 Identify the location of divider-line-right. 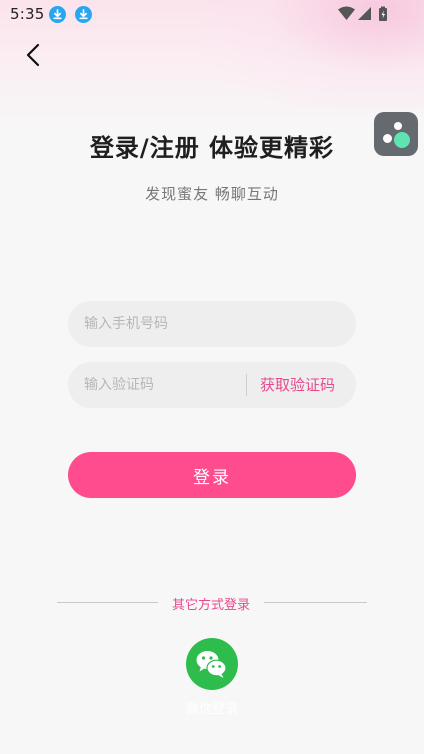
(315, 602).